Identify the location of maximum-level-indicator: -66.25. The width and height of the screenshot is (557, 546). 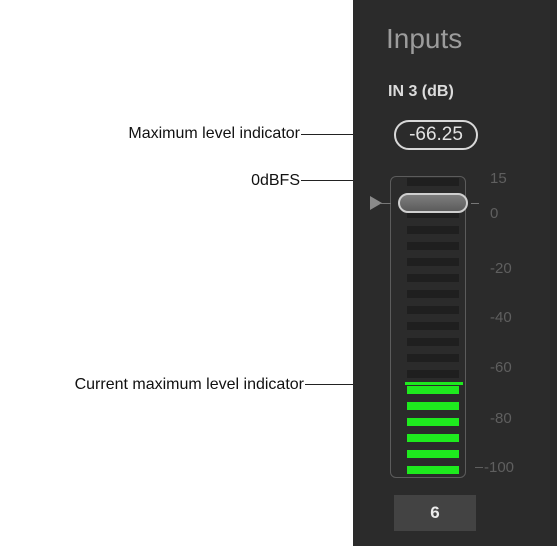
(436, 135).